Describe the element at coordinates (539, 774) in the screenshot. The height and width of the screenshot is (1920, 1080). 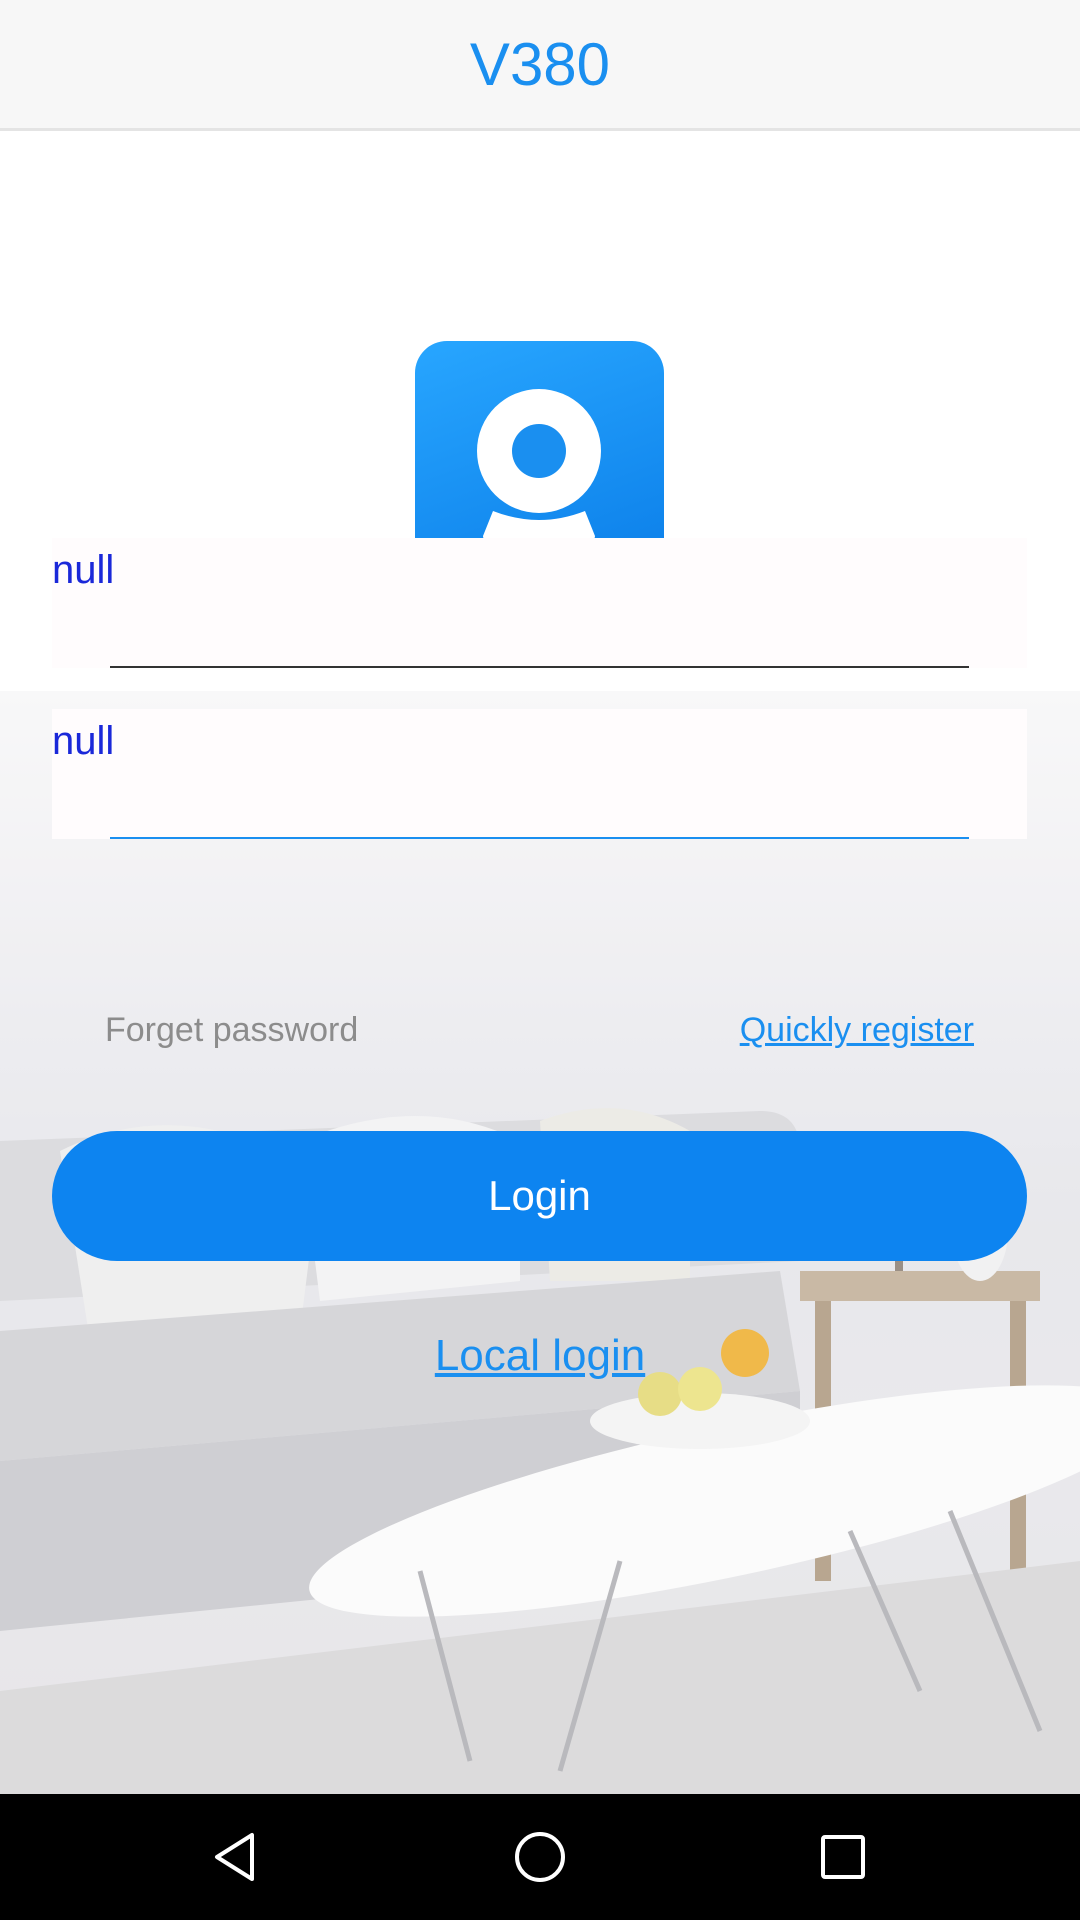
I see `password-field: null` at that location.